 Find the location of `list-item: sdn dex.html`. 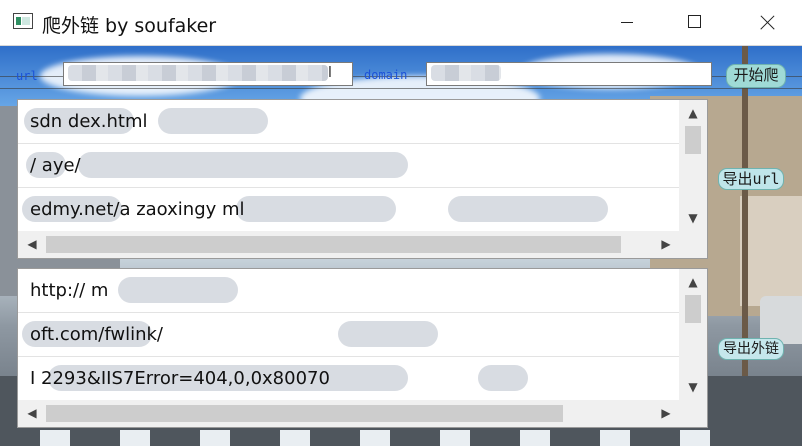

list-item: sdn dex.html is located at coordinates (349, 122).